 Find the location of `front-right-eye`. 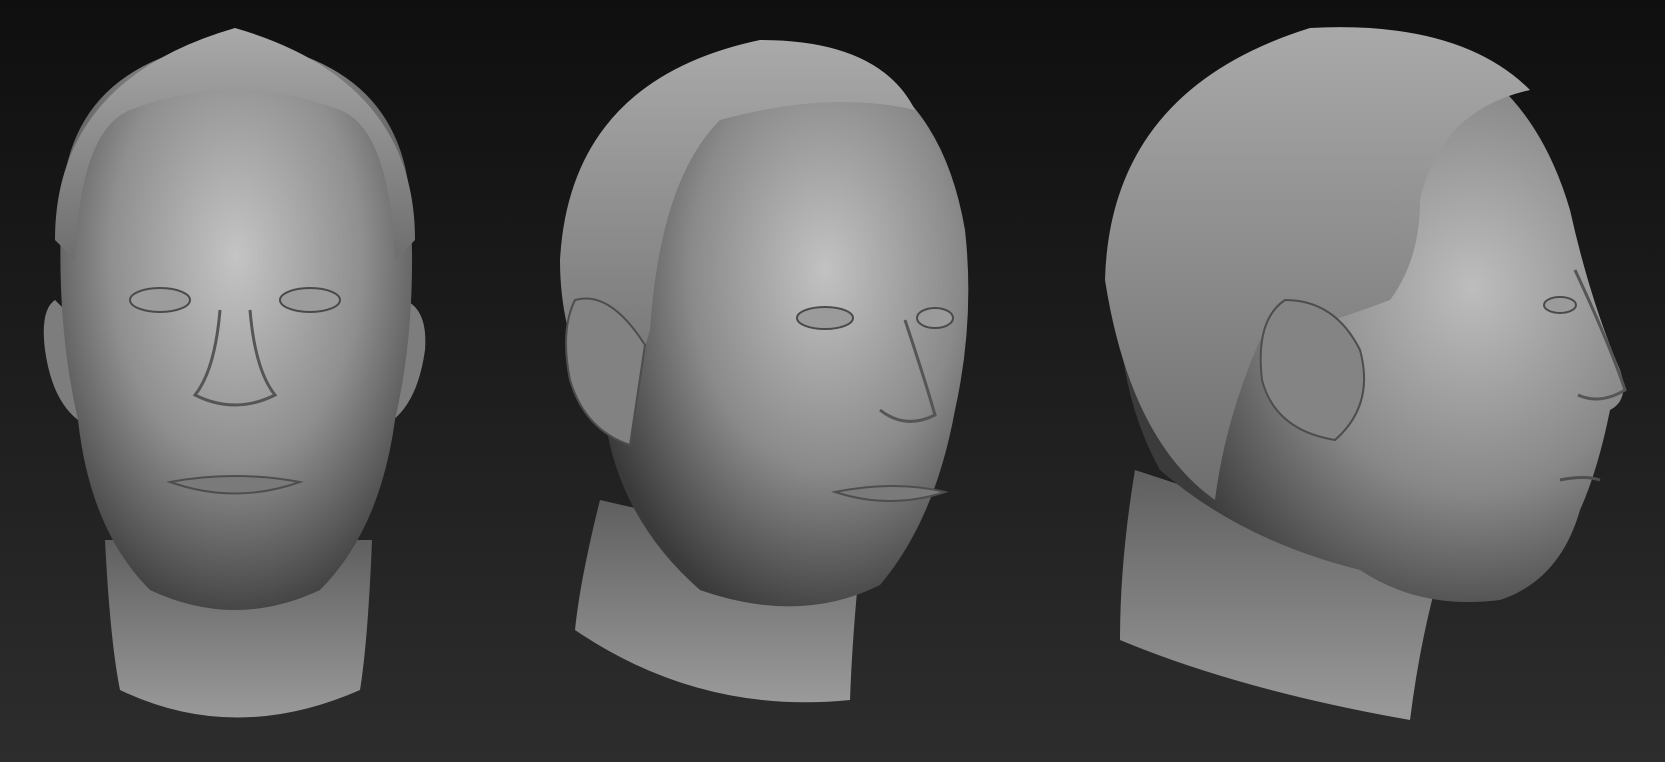

front-right-eye is located at coordinates (310, 300).